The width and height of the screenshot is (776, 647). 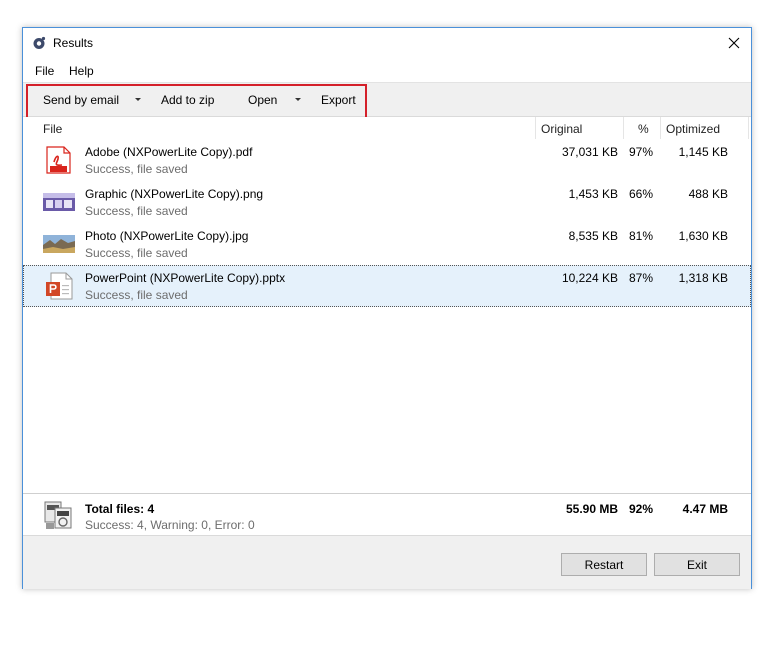 What do you see at coordinates (81, 71) in the screenshot?
I see `menu-help: Help` at bounding box center [81, 71].